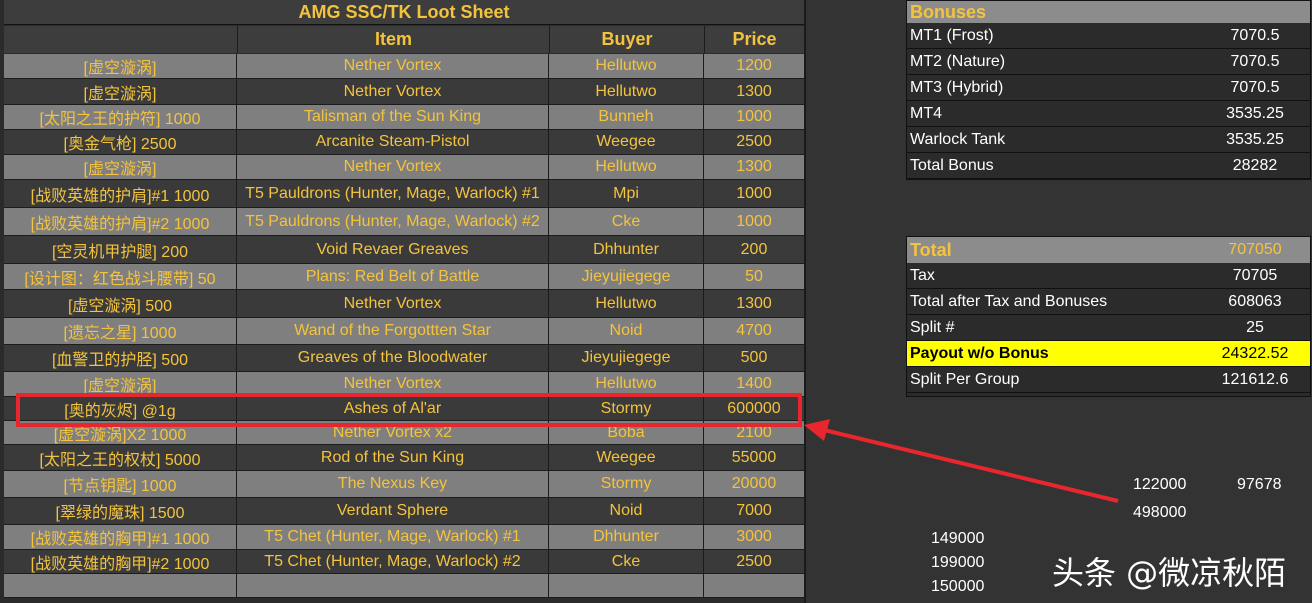 Image resolution: width=1312 pixels, height=603 pixels. What do you see at coordinates (754, 276) in the screenshot?
I see `cell-price: 50` at bounding box center [754, 276].